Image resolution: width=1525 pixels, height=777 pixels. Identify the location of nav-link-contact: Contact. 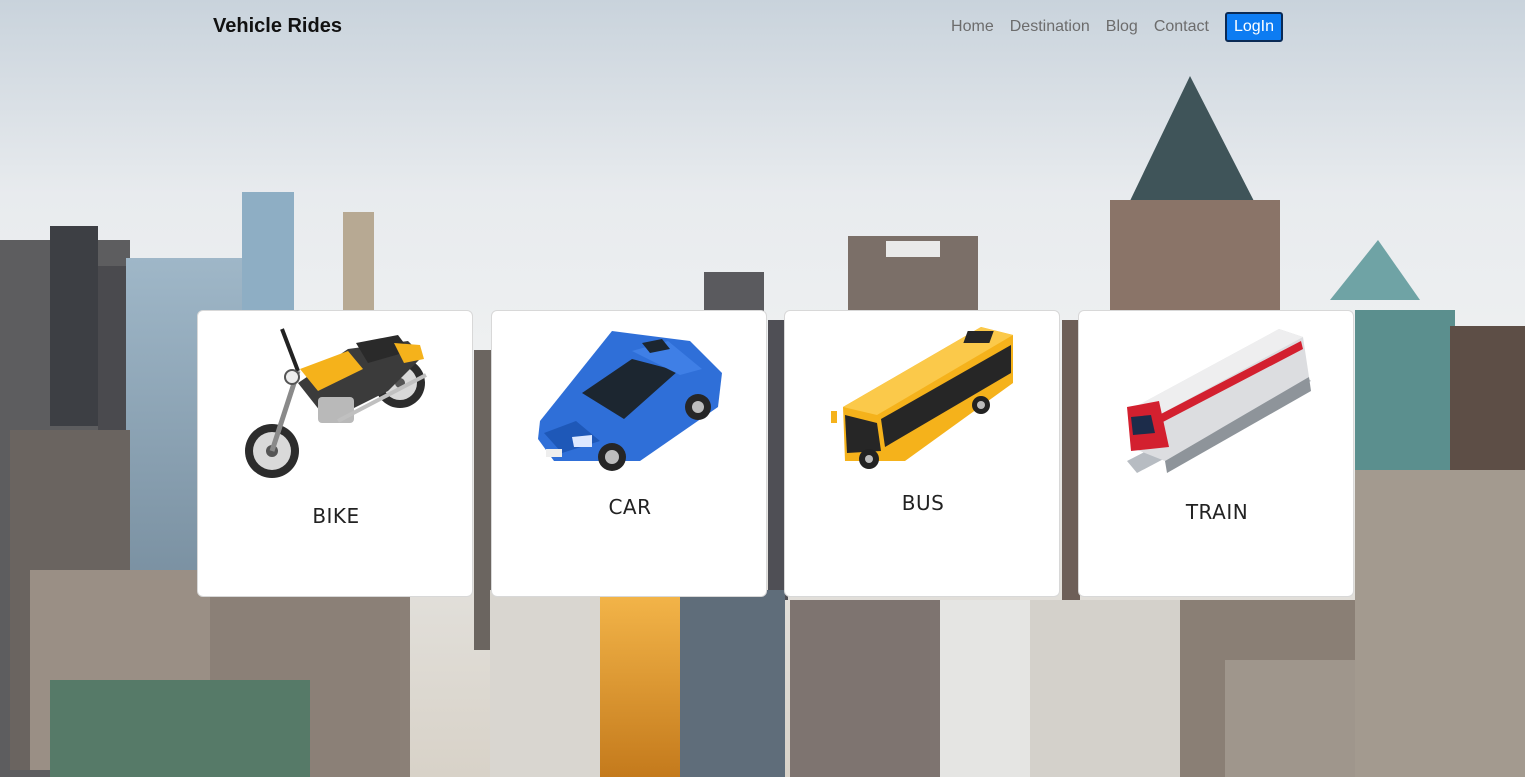
(1181, 27).